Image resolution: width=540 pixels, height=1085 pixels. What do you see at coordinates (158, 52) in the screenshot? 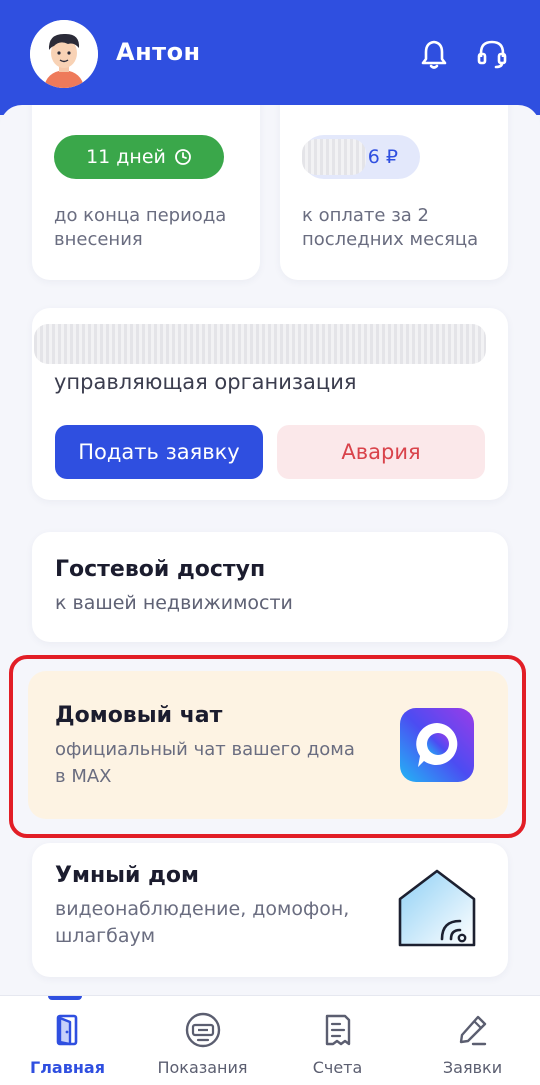
I see `user-name: Антон` at bounding box center [158, 52].